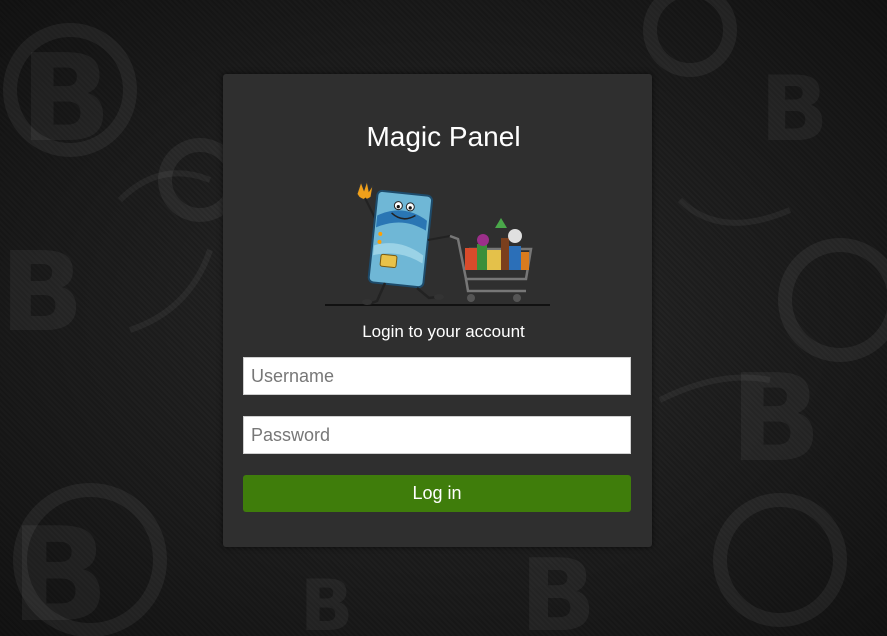 The height and width of the screenshot is (636, 887). Describe the element at coordinates (437, 493) in the screenshot. I see `login-button: Log in` at that location.